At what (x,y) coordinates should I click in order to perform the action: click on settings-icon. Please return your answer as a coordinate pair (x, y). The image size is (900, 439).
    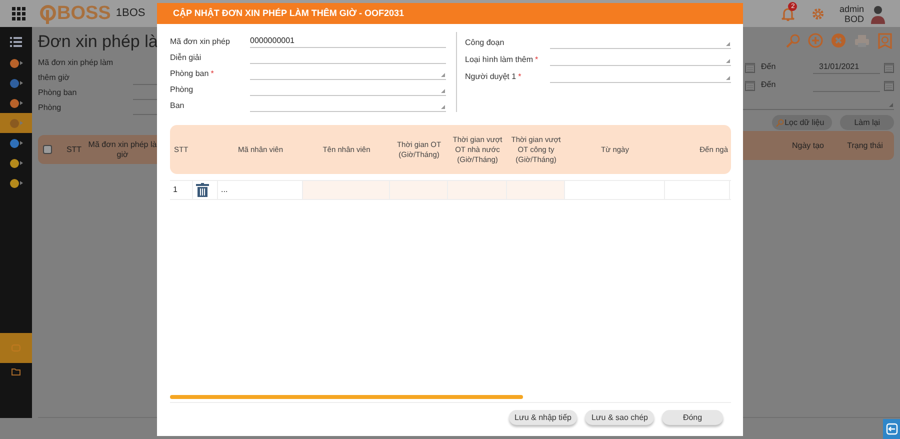
    Looking at the image, I should click on (818, 13).